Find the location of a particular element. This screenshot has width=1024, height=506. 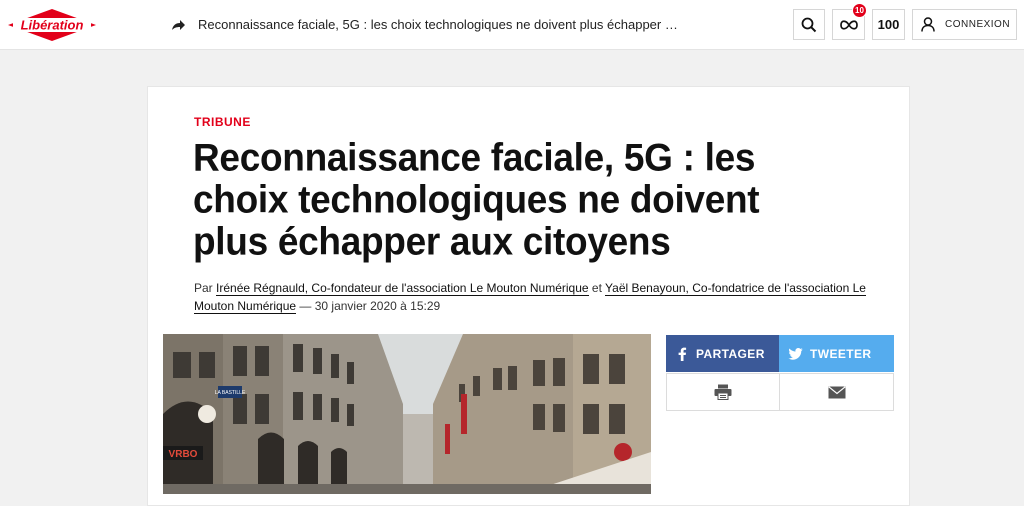

title-line: choix technologiques ne doivent is located at coordinates (476, 199).